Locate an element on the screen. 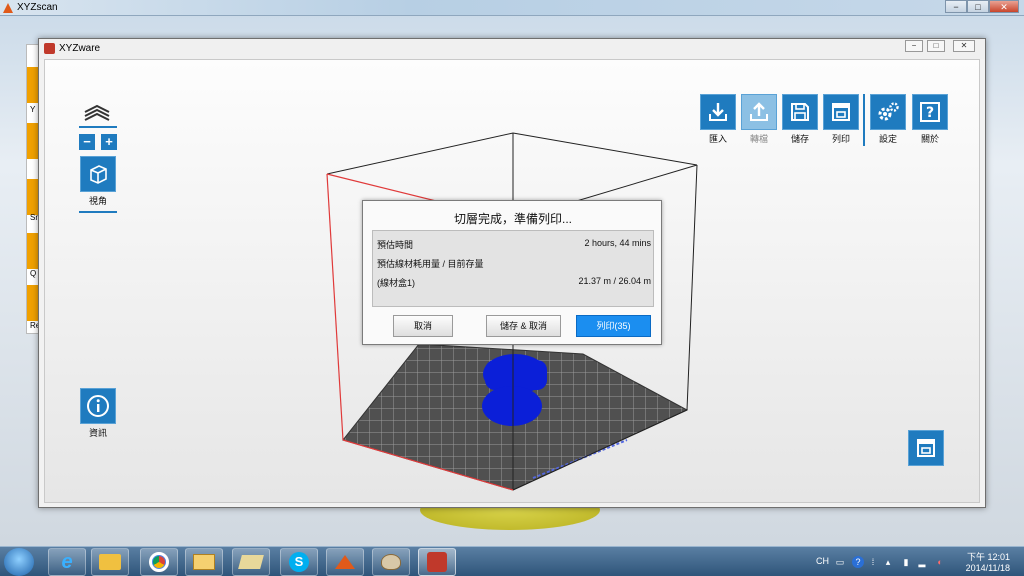 This screenshot has height=576, width=1024. mail-icon is located at coordinates (204, 562).